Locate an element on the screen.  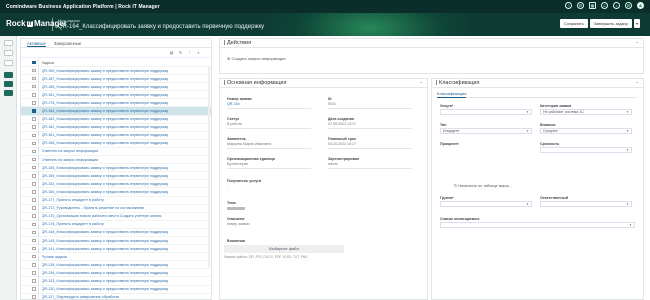
number-value: QR-164 is located at coordinates (269, 104).